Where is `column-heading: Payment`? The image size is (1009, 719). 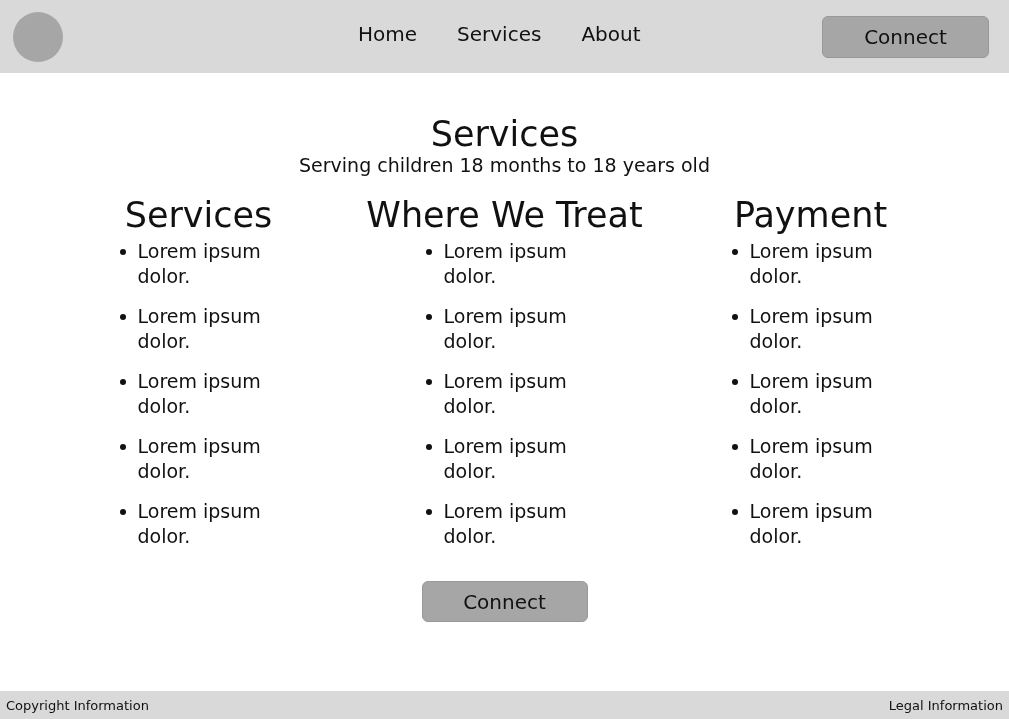 column-heading: Payment is located at coordinates (810, 215).